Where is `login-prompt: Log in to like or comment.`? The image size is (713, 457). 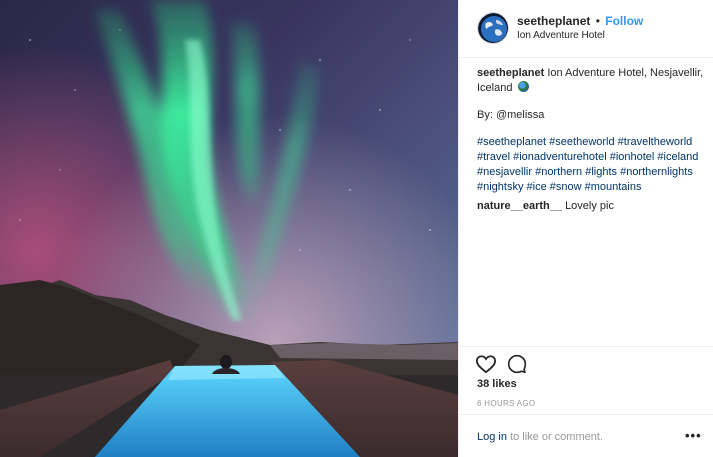 login-prompt: Log in to like or comment. is located at coordinates (540, 437).